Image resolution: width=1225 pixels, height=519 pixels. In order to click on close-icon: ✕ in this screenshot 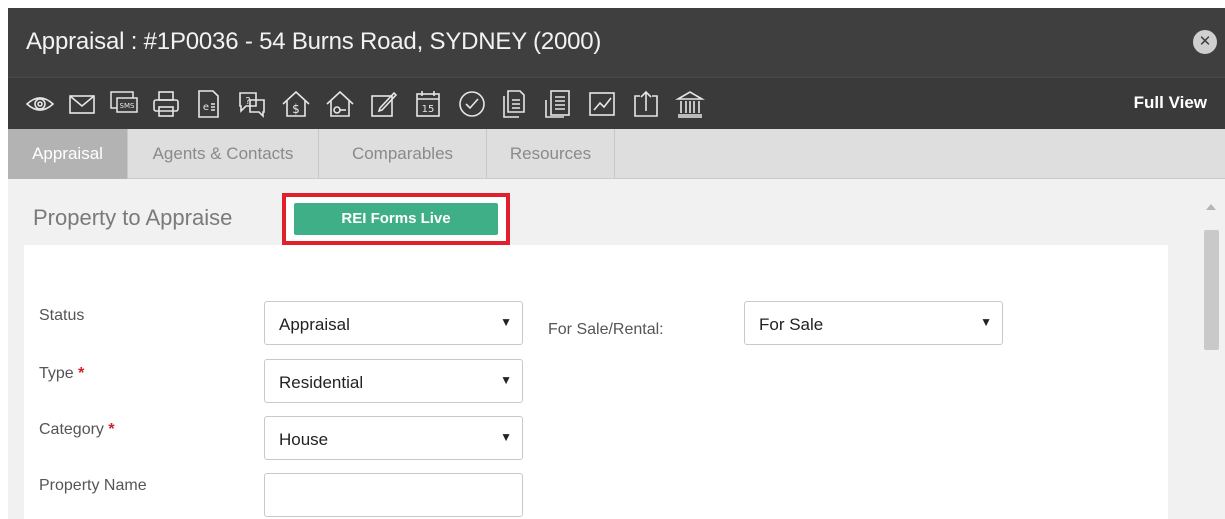, I will do `click(1205, 42)`.